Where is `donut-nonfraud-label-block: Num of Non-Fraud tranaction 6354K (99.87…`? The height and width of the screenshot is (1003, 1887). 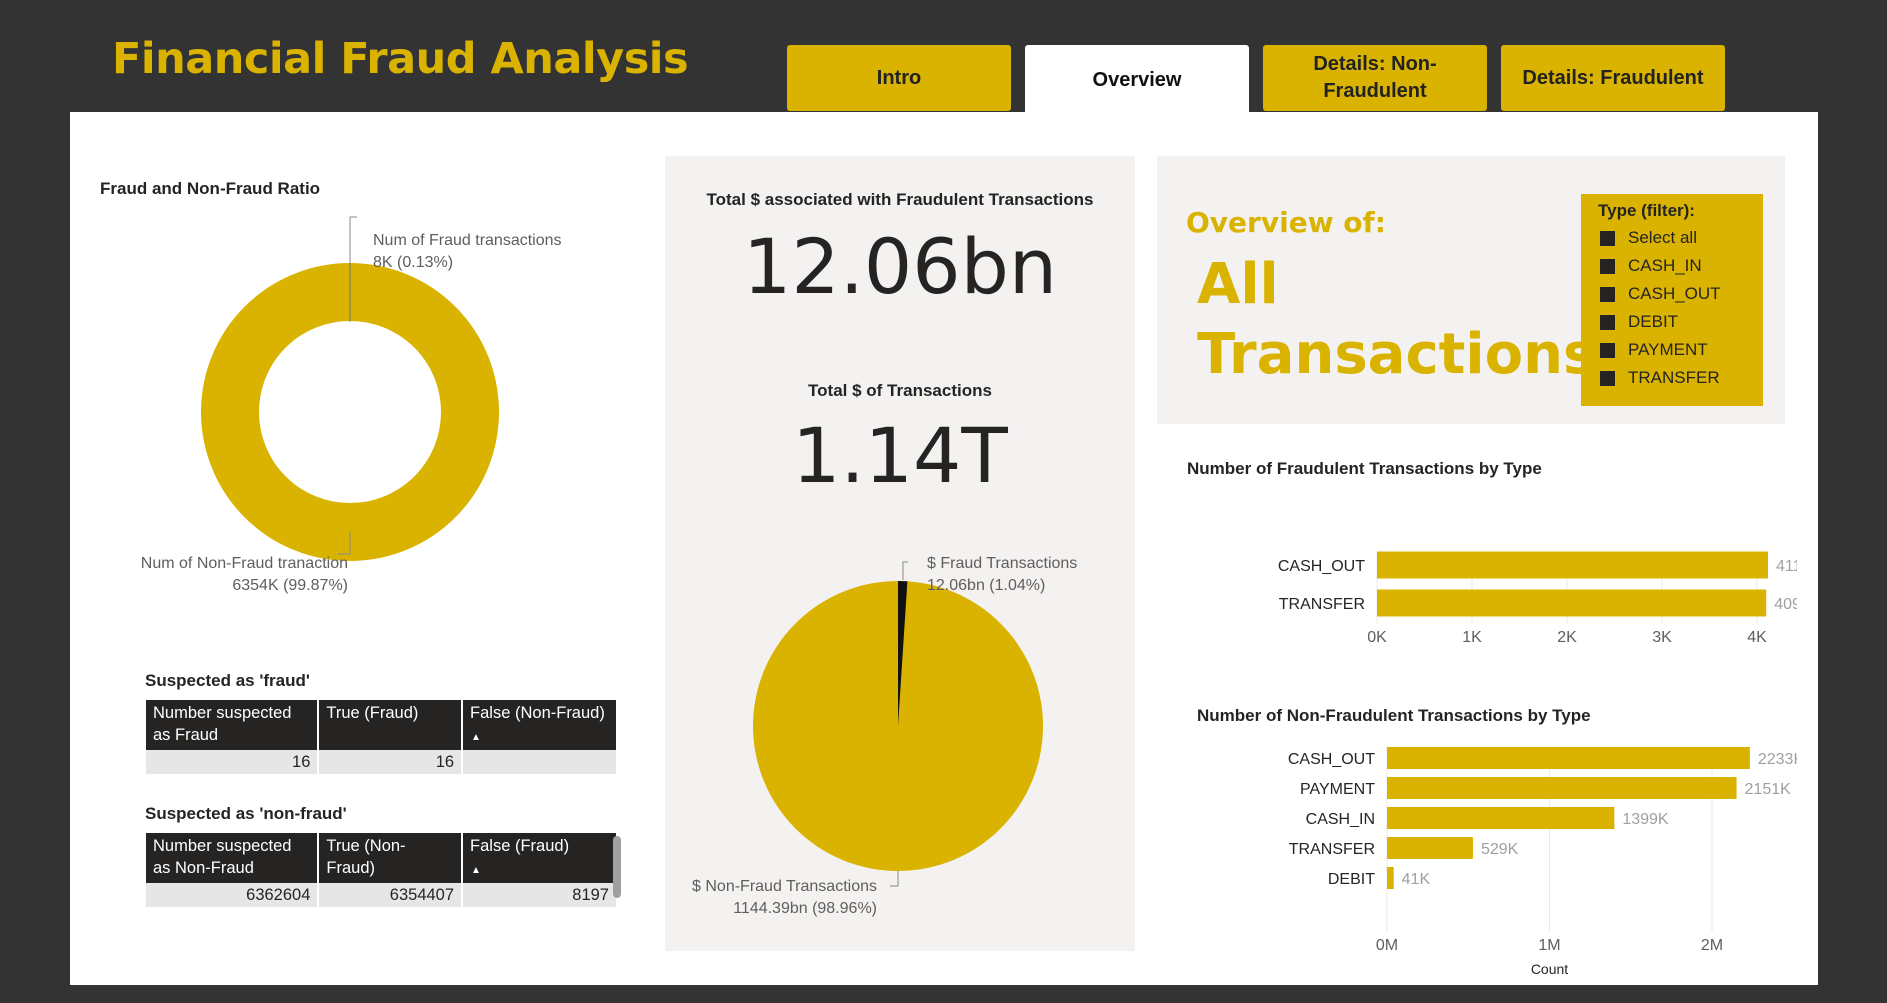 donut-nonfraud-label-block: Num of Non-Fraud tranaction 6354K (99.87… is located at coordinates (219, 575).